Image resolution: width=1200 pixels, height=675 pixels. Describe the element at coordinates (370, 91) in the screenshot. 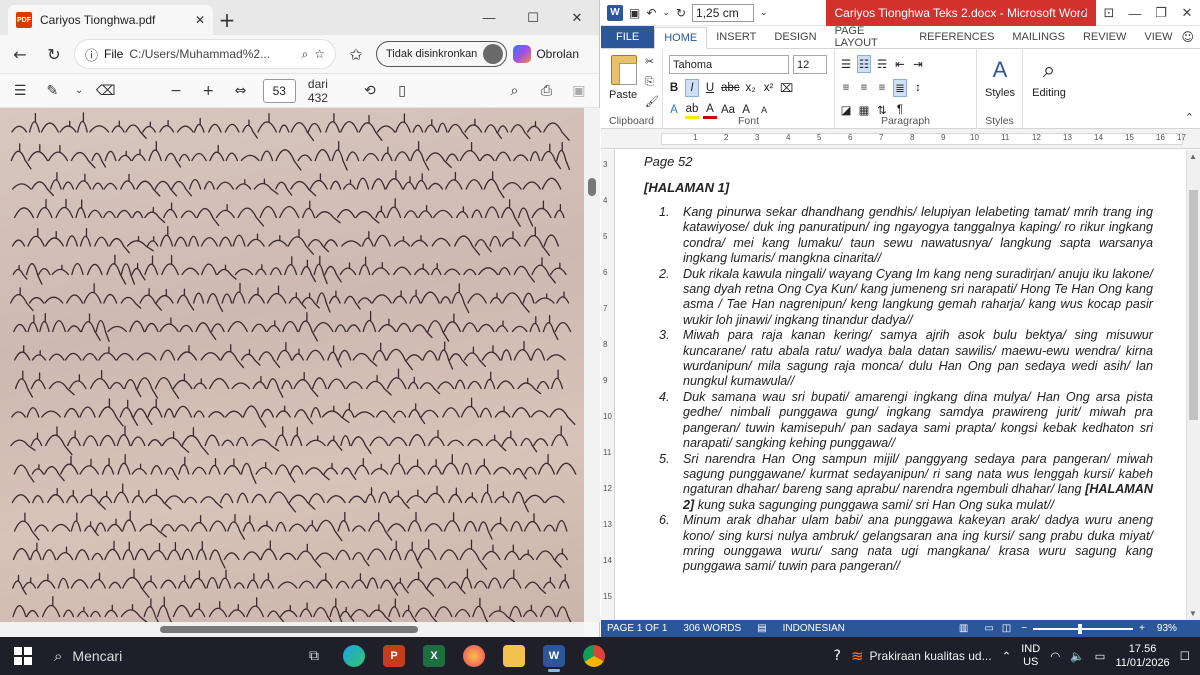

I see `rotate-icon: ⟲` at that location.